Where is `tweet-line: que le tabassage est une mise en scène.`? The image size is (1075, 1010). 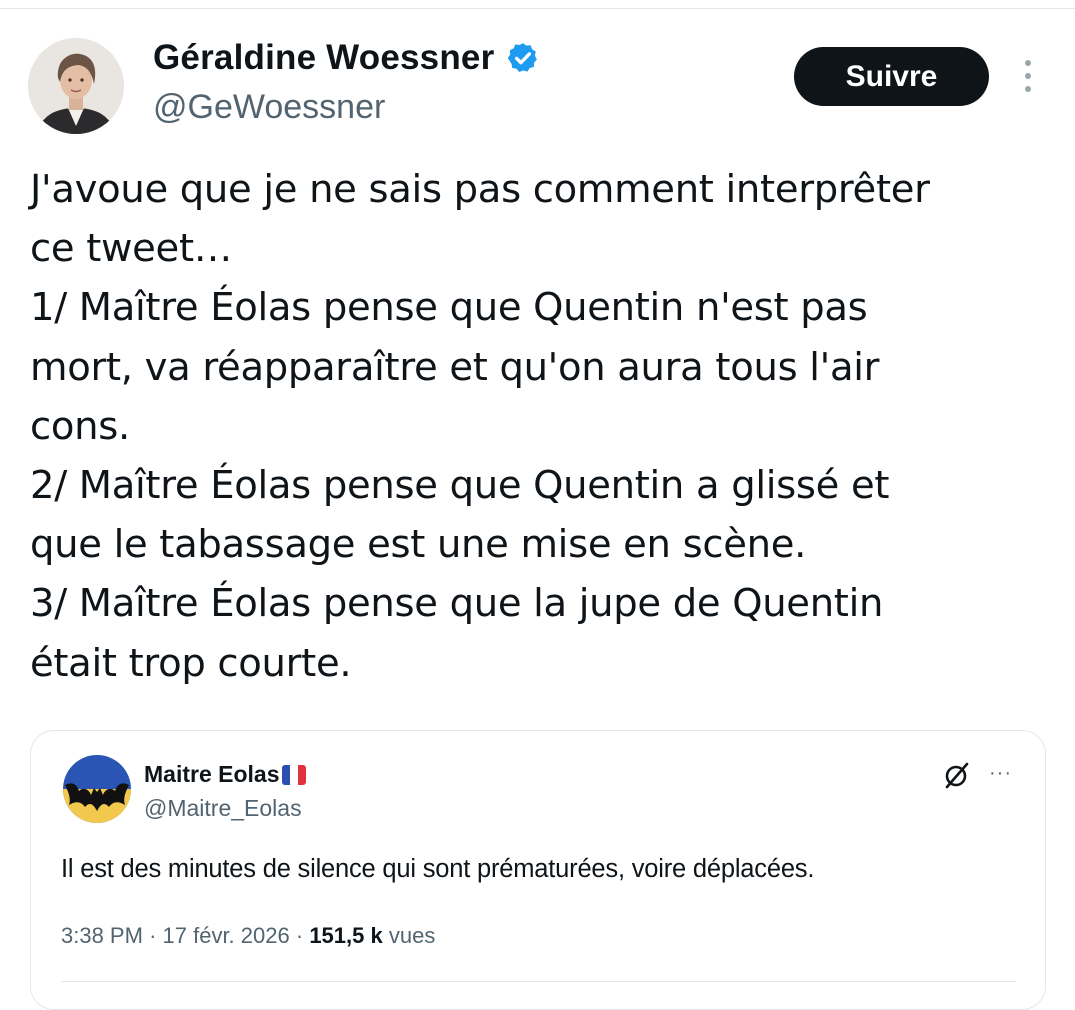
tweet-line: que le tabassage est une mise en scène. is located at coordinates (418, 545).